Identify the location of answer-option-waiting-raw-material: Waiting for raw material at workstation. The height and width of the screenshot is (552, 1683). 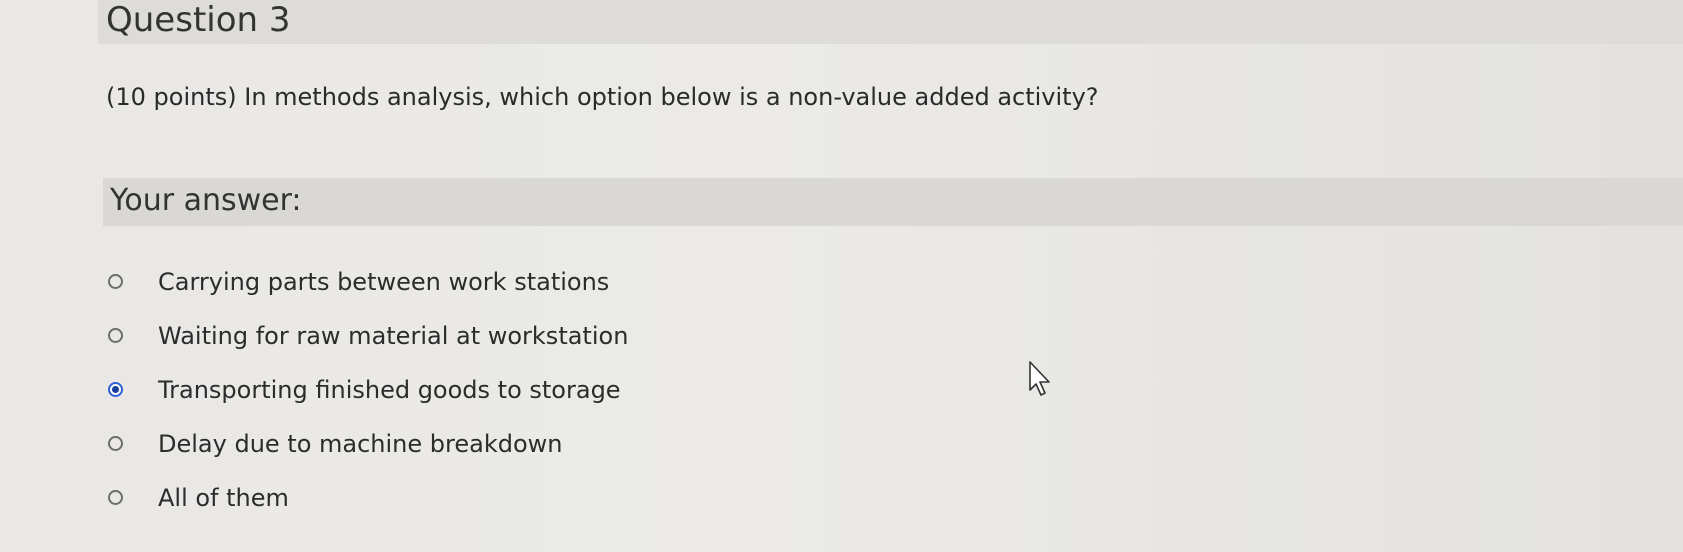
(388, 338).